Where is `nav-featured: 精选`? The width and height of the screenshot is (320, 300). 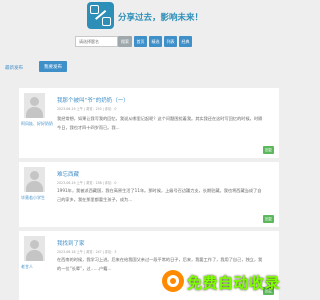 nav-featured: 精选 is located at coordinates (155, 41).